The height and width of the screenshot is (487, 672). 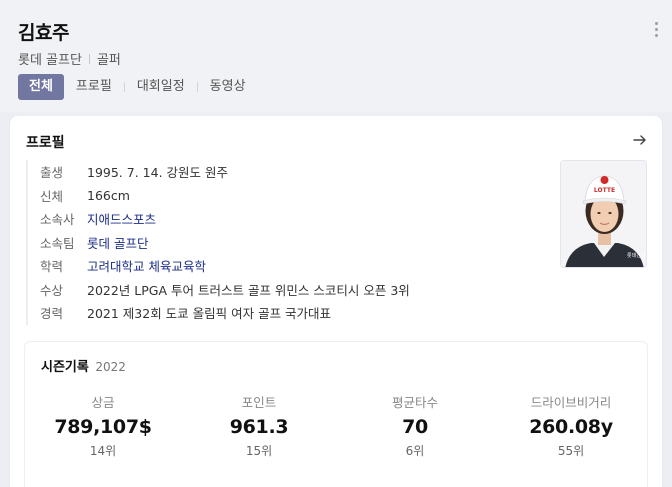 What do you see at coordinates (228, 87) in the screenshot?
I see `tab-video: 동영상` at bounding box center [228, 87].